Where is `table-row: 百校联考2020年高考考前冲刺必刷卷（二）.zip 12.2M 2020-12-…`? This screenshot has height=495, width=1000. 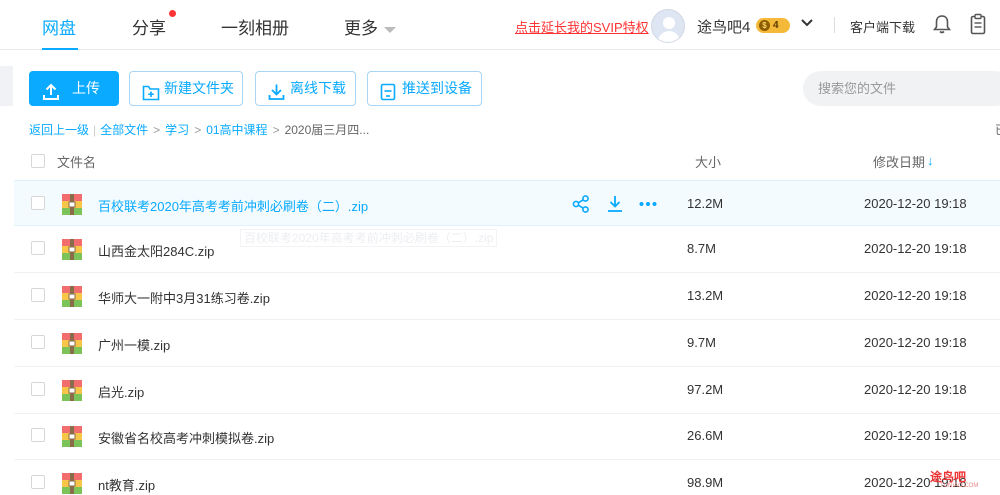 table-row: 百校联考2020年高考考前冲刺必刷卷（二）.zip 12.2M 2020-12-… is located at coordinates (507, 203).